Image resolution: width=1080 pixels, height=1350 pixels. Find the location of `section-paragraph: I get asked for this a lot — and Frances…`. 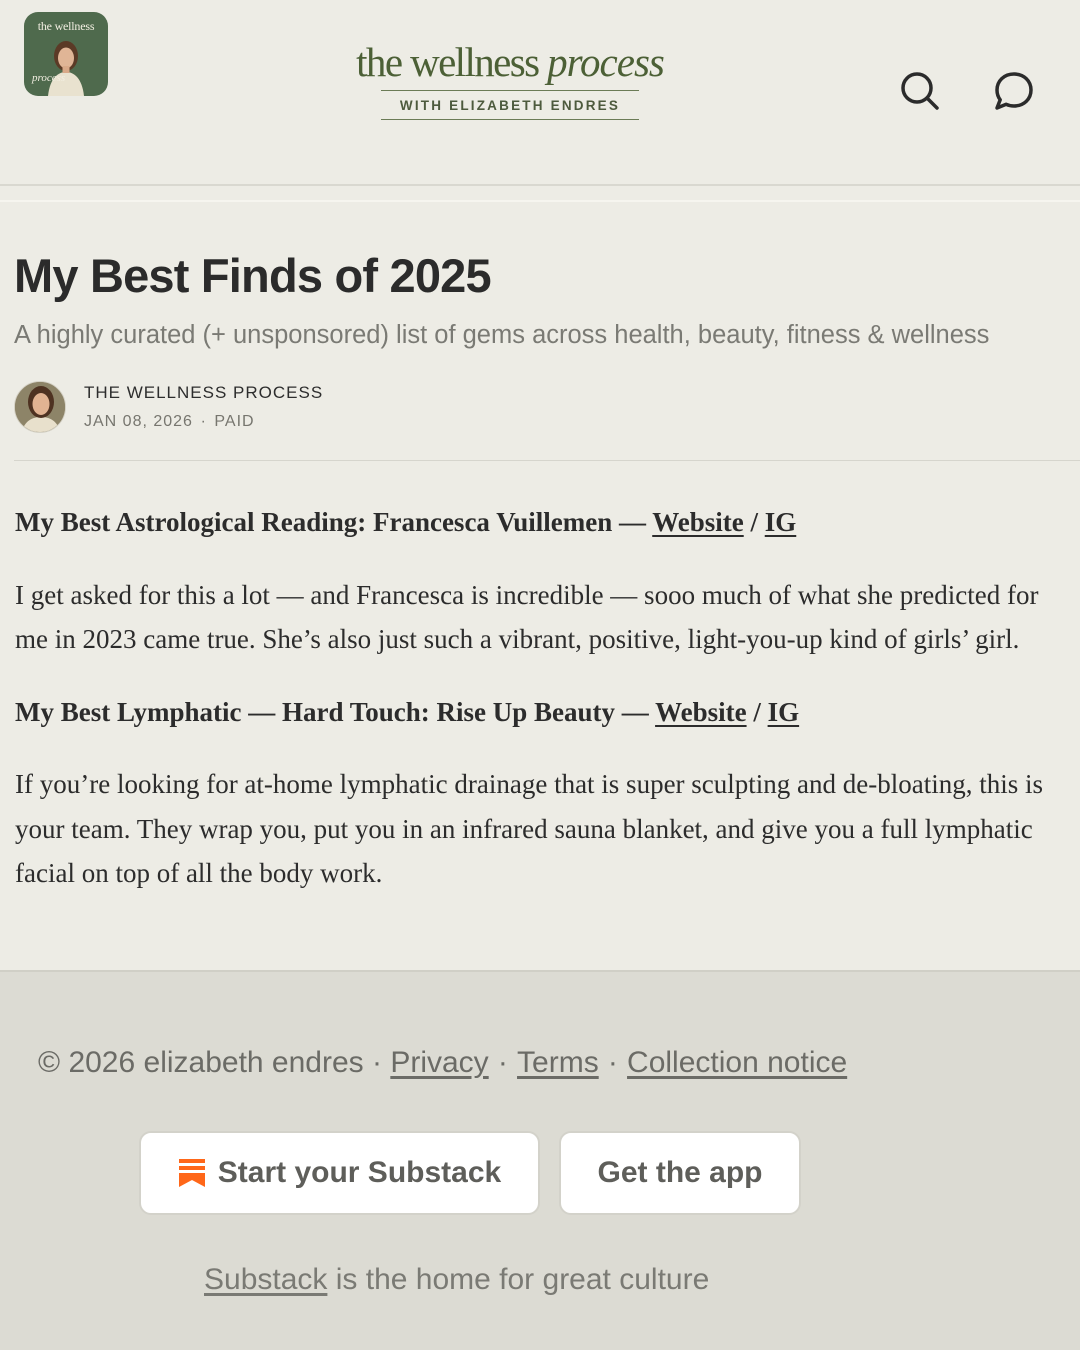

section-paragraph: I get asked for this a lot — and Frances… is located at coordinates (527, 617).